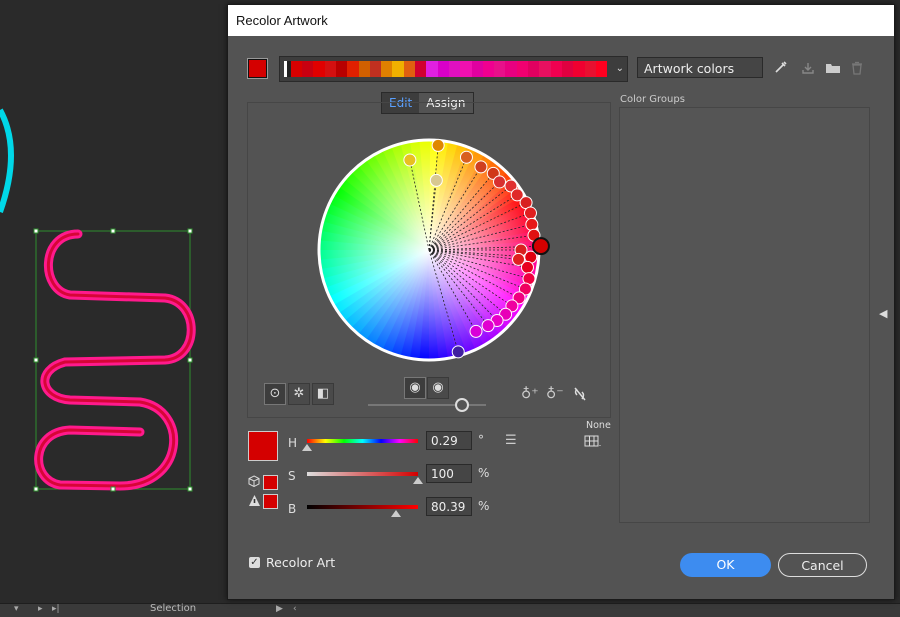 The width and height of the screenshot is (900, 617). I want to click on brightness-value-field: 80.39, so click(449, 506).